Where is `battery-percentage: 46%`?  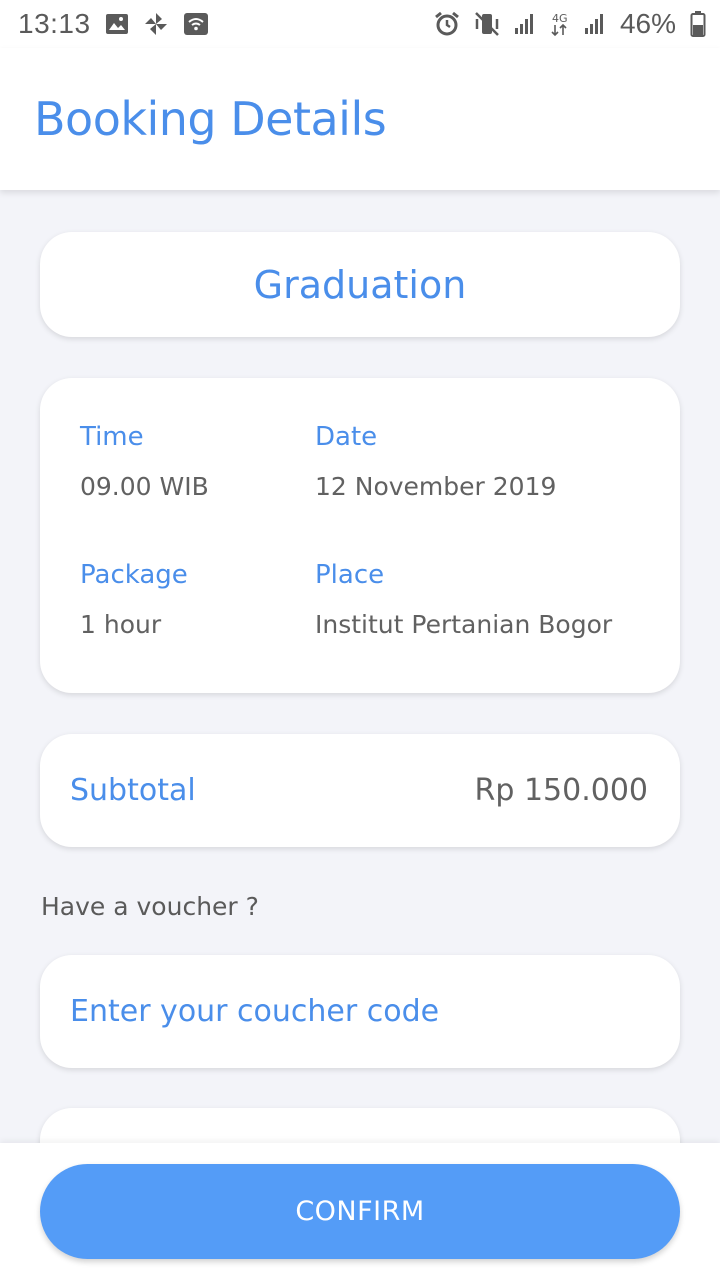
battery-percentage: 46% is located at coordinates (647, 23).